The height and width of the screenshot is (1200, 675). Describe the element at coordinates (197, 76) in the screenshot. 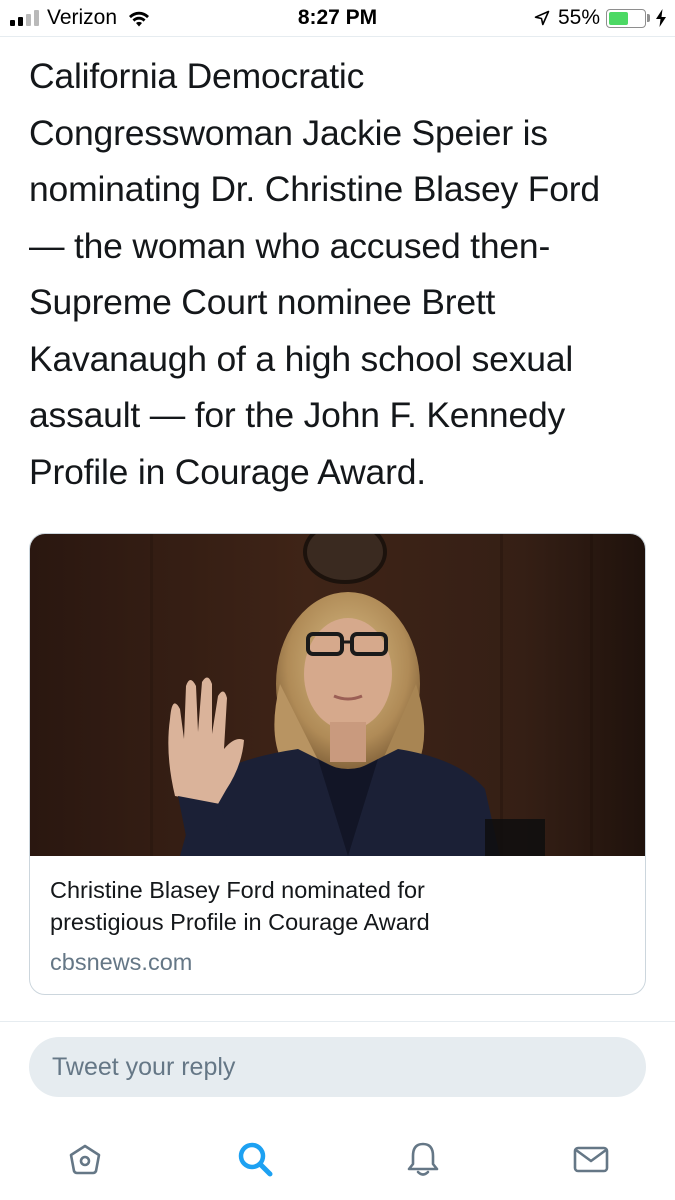

I see `tweet-text-line: California Democratic` at that location.